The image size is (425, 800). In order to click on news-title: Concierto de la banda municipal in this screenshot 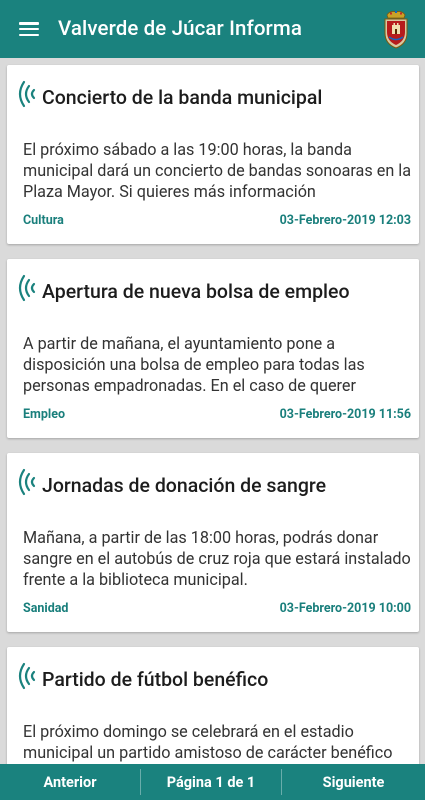, I will do `click(182, 97)`.